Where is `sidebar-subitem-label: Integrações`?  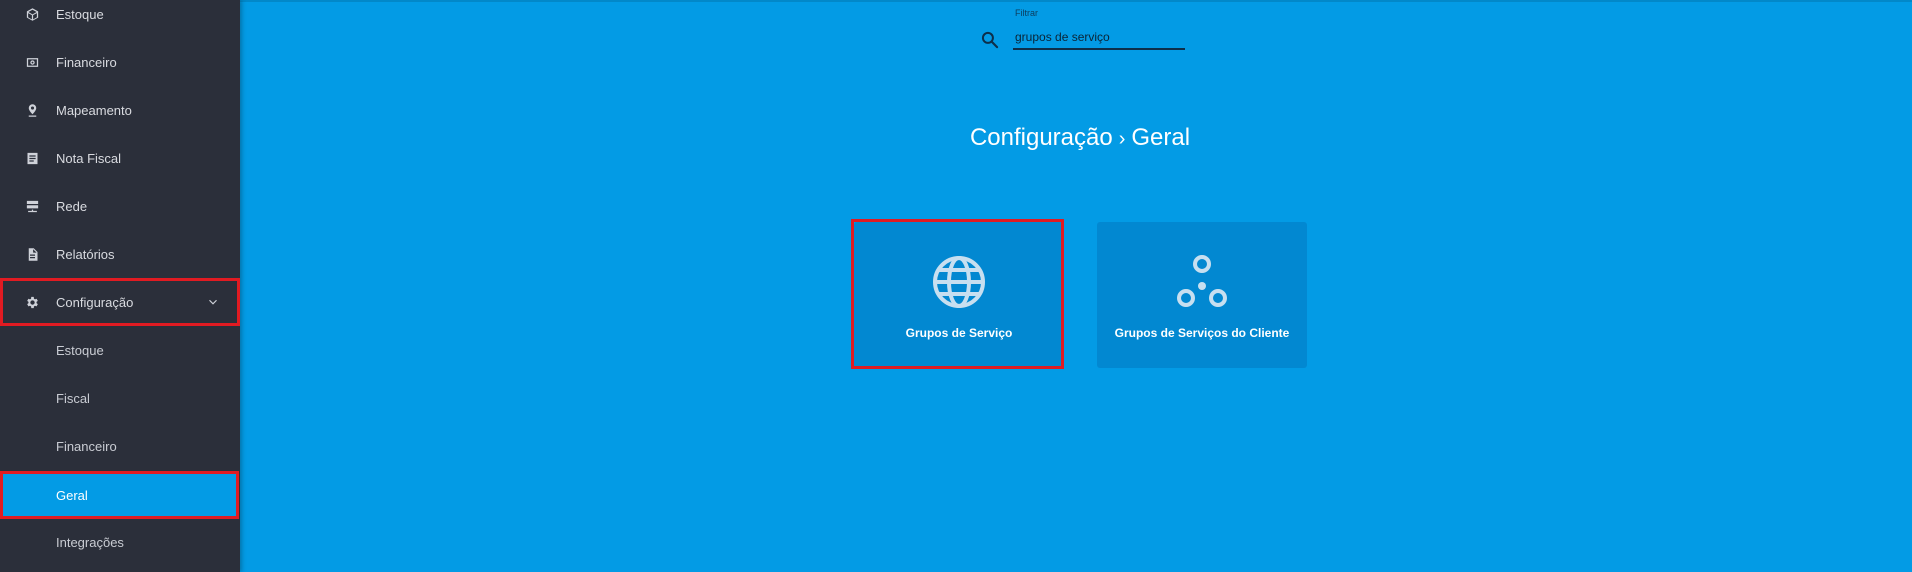
sidebar-subitem-label: Integrações is located at coordinates (90, 542).